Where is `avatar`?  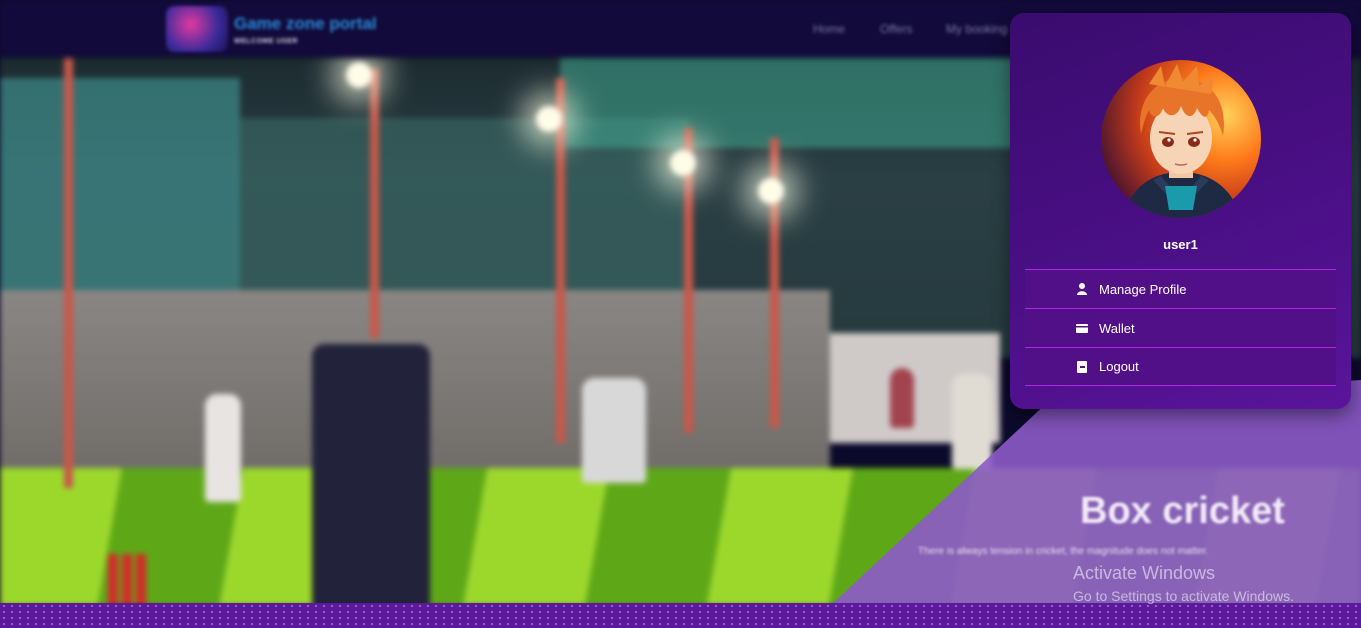 avatar is located at coordinates (1181, 139).